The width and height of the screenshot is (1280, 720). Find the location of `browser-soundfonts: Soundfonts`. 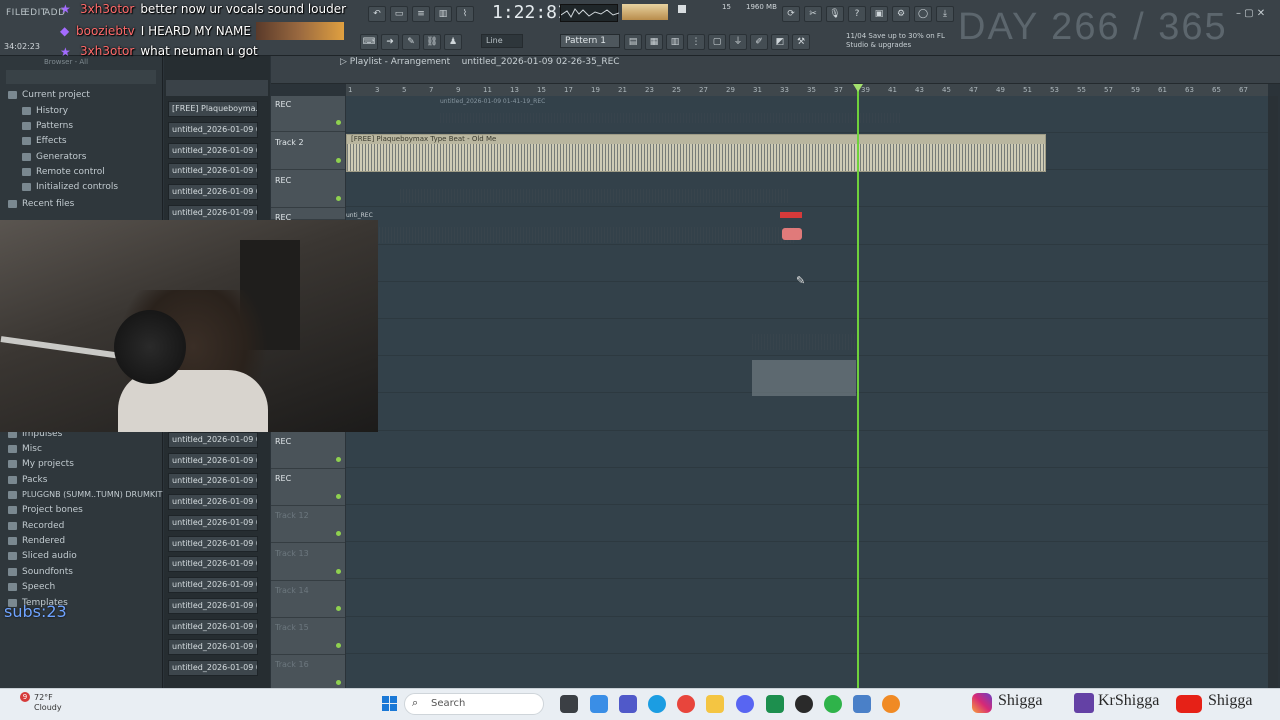

browser-soundfonts: Soundfonts is located at coordinates (40, 574).